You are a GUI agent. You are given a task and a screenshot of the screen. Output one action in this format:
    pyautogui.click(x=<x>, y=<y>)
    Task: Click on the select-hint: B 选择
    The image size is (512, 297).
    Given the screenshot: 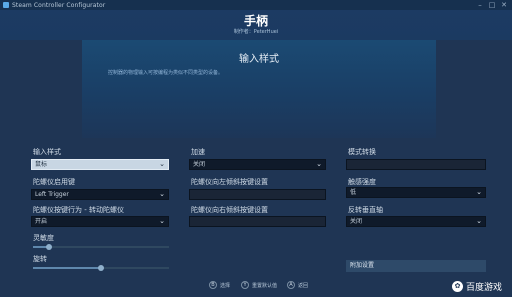 What is the action you would take?
    pyautogui.click(x=219, y=285)
    